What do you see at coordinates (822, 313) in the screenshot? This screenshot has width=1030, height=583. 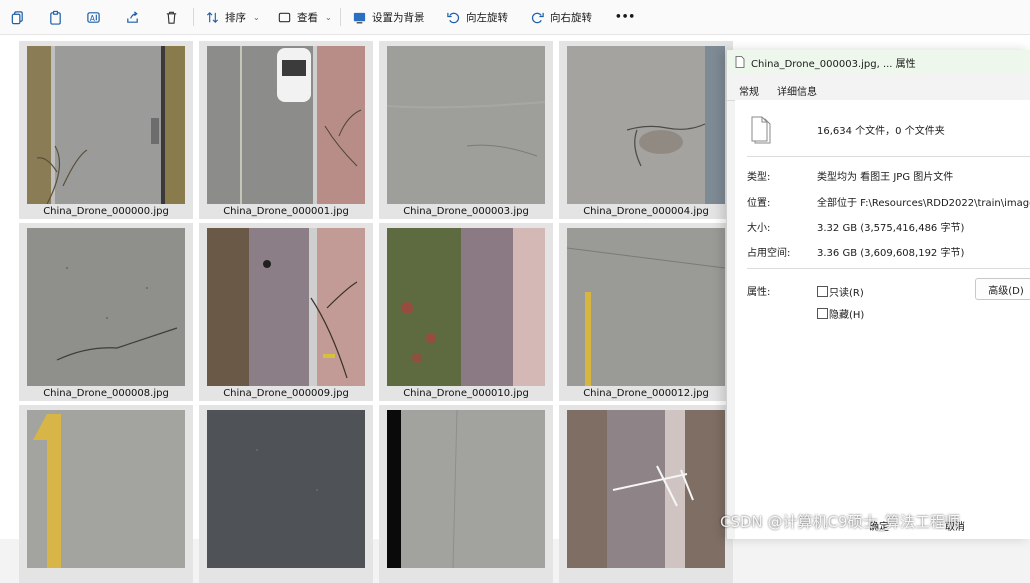 I see `hidden-checkbox` at bounding box center [822, 313].